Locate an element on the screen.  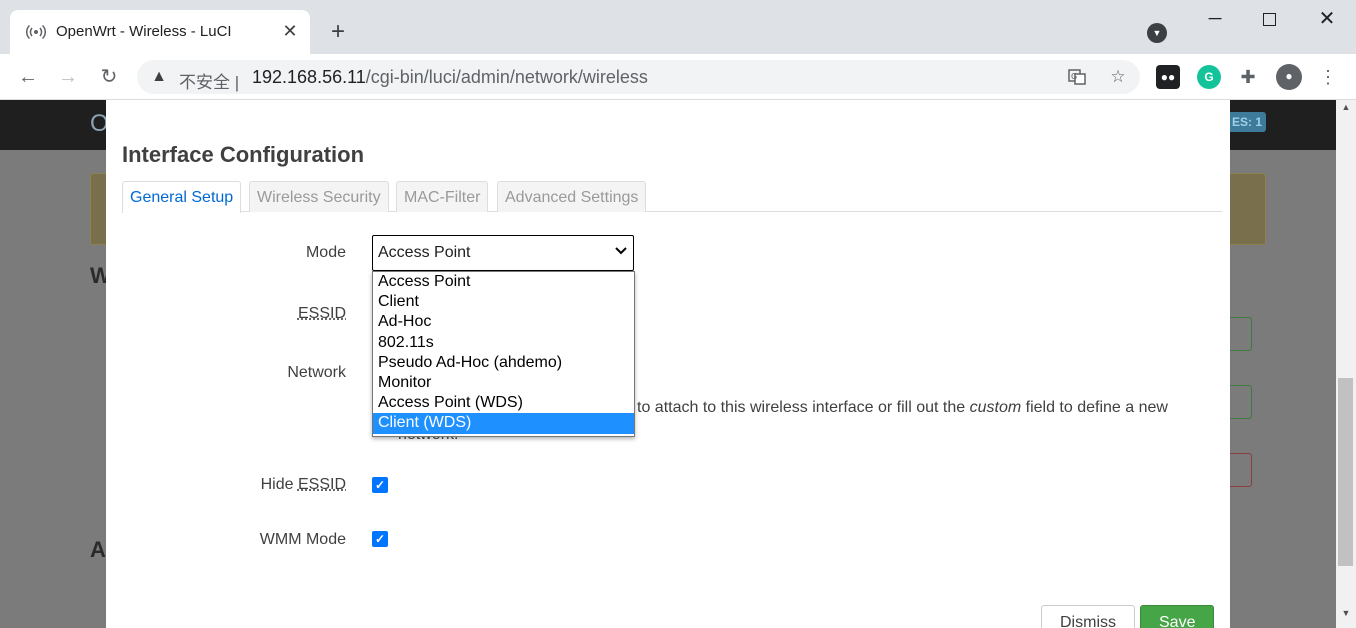
translate-icon: G is located at coordinates (1077, 77).